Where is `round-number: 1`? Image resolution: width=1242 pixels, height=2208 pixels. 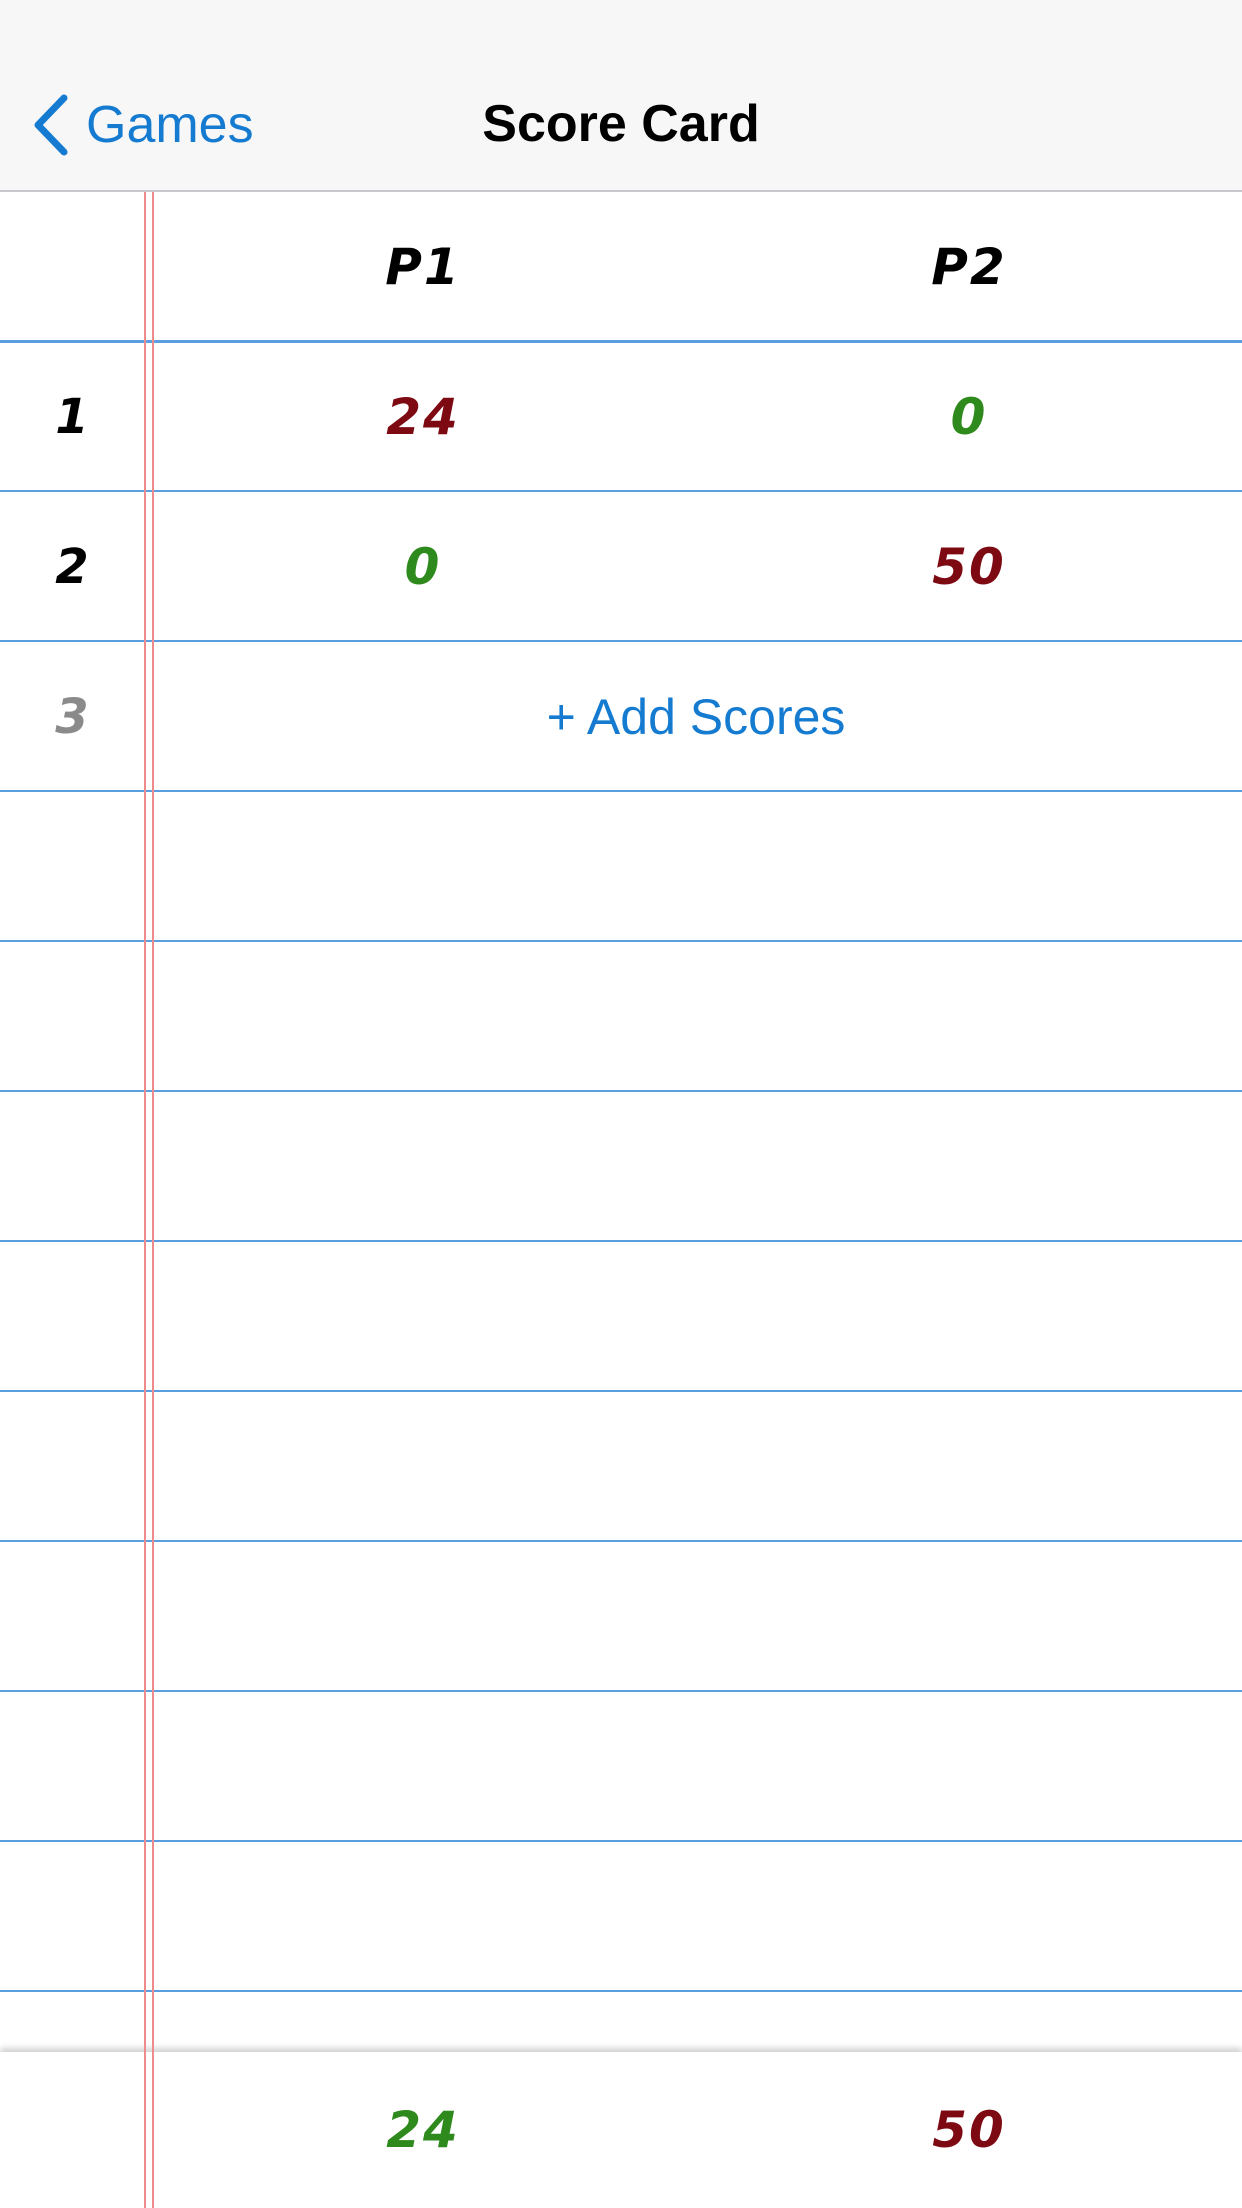
round-number: 1 is located at coordinates (73, 417).